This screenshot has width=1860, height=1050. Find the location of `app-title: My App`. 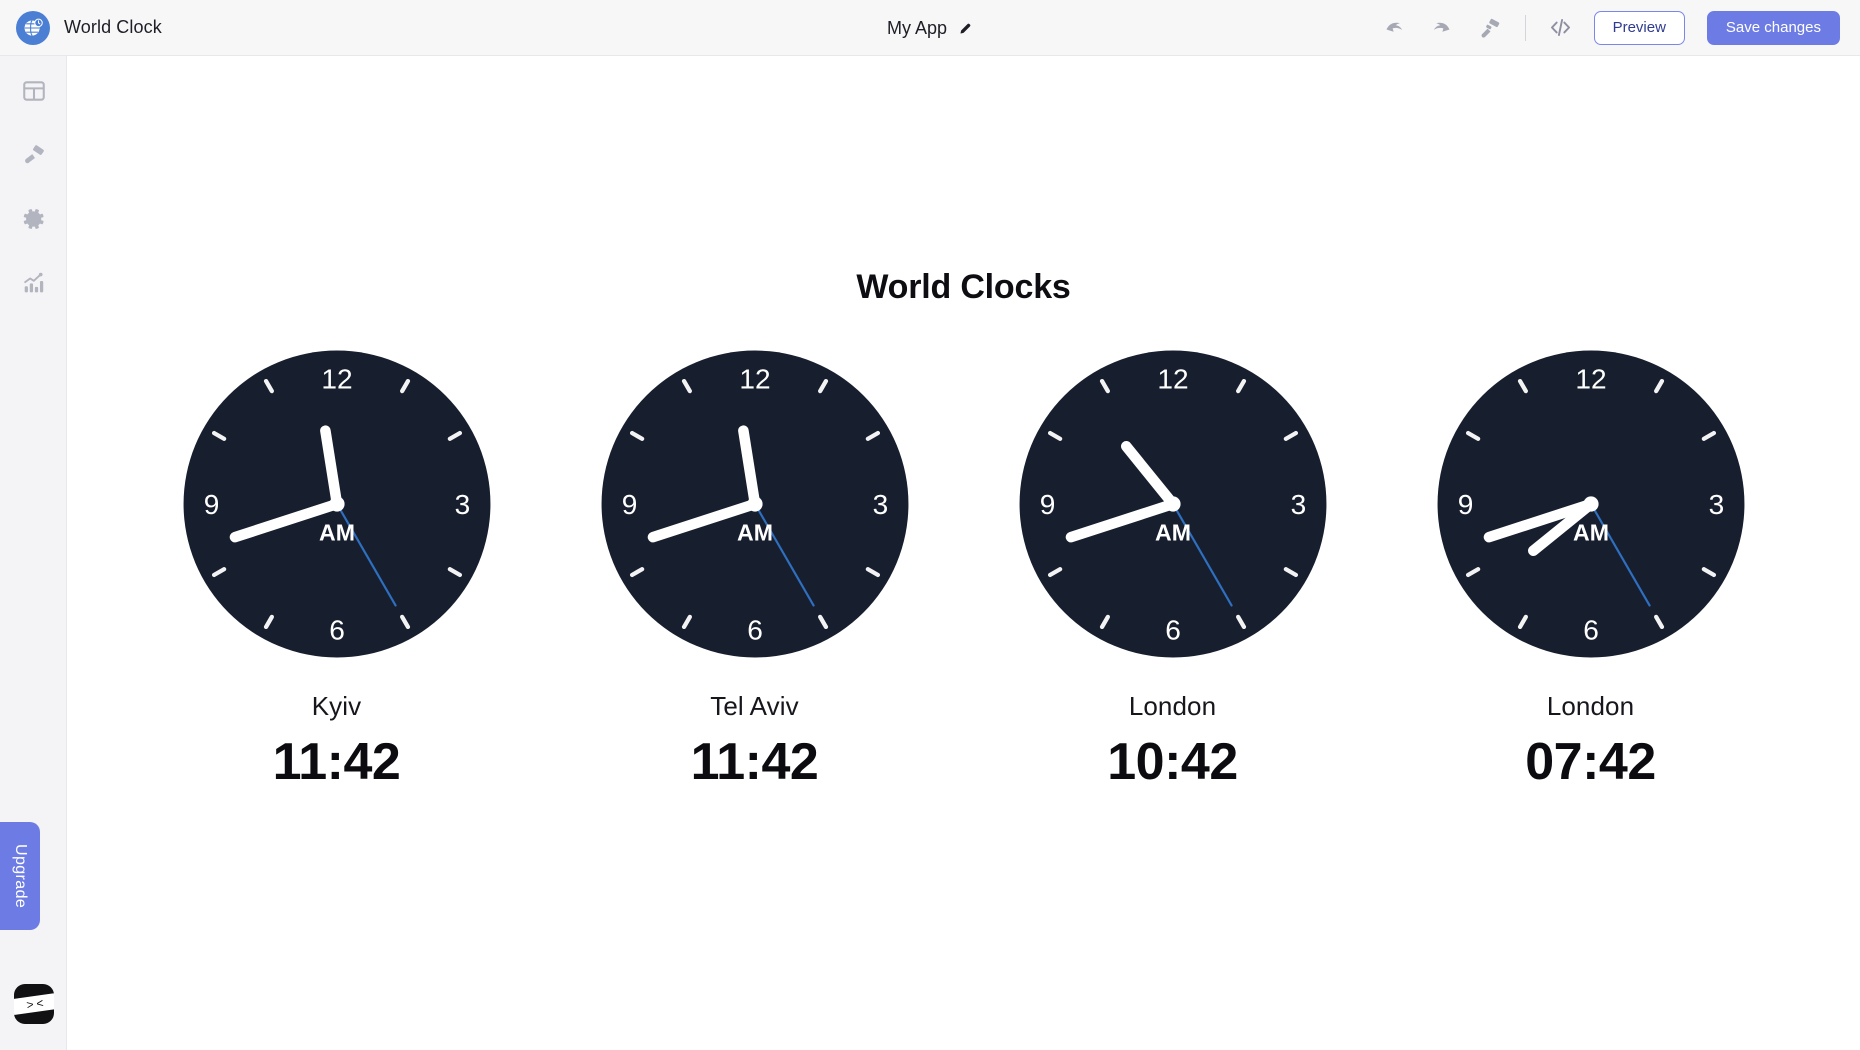

app-title: My App is located at coordinates (917, 28).